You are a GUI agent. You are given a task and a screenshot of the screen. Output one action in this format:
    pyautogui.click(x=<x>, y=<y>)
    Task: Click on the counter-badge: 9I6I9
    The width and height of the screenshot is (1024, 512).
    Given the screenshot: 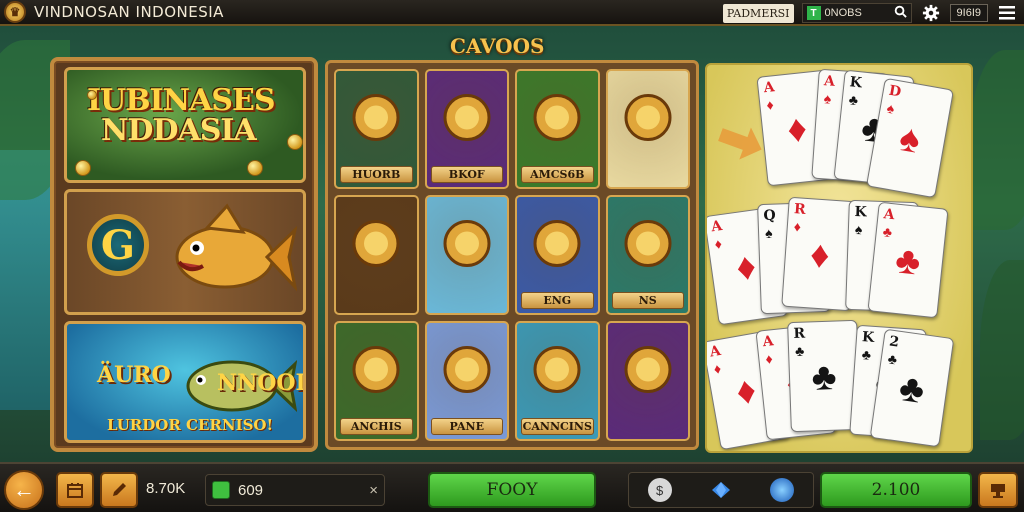 What is the action you would take?
    pyautogui.click(x=968, y=13)
    